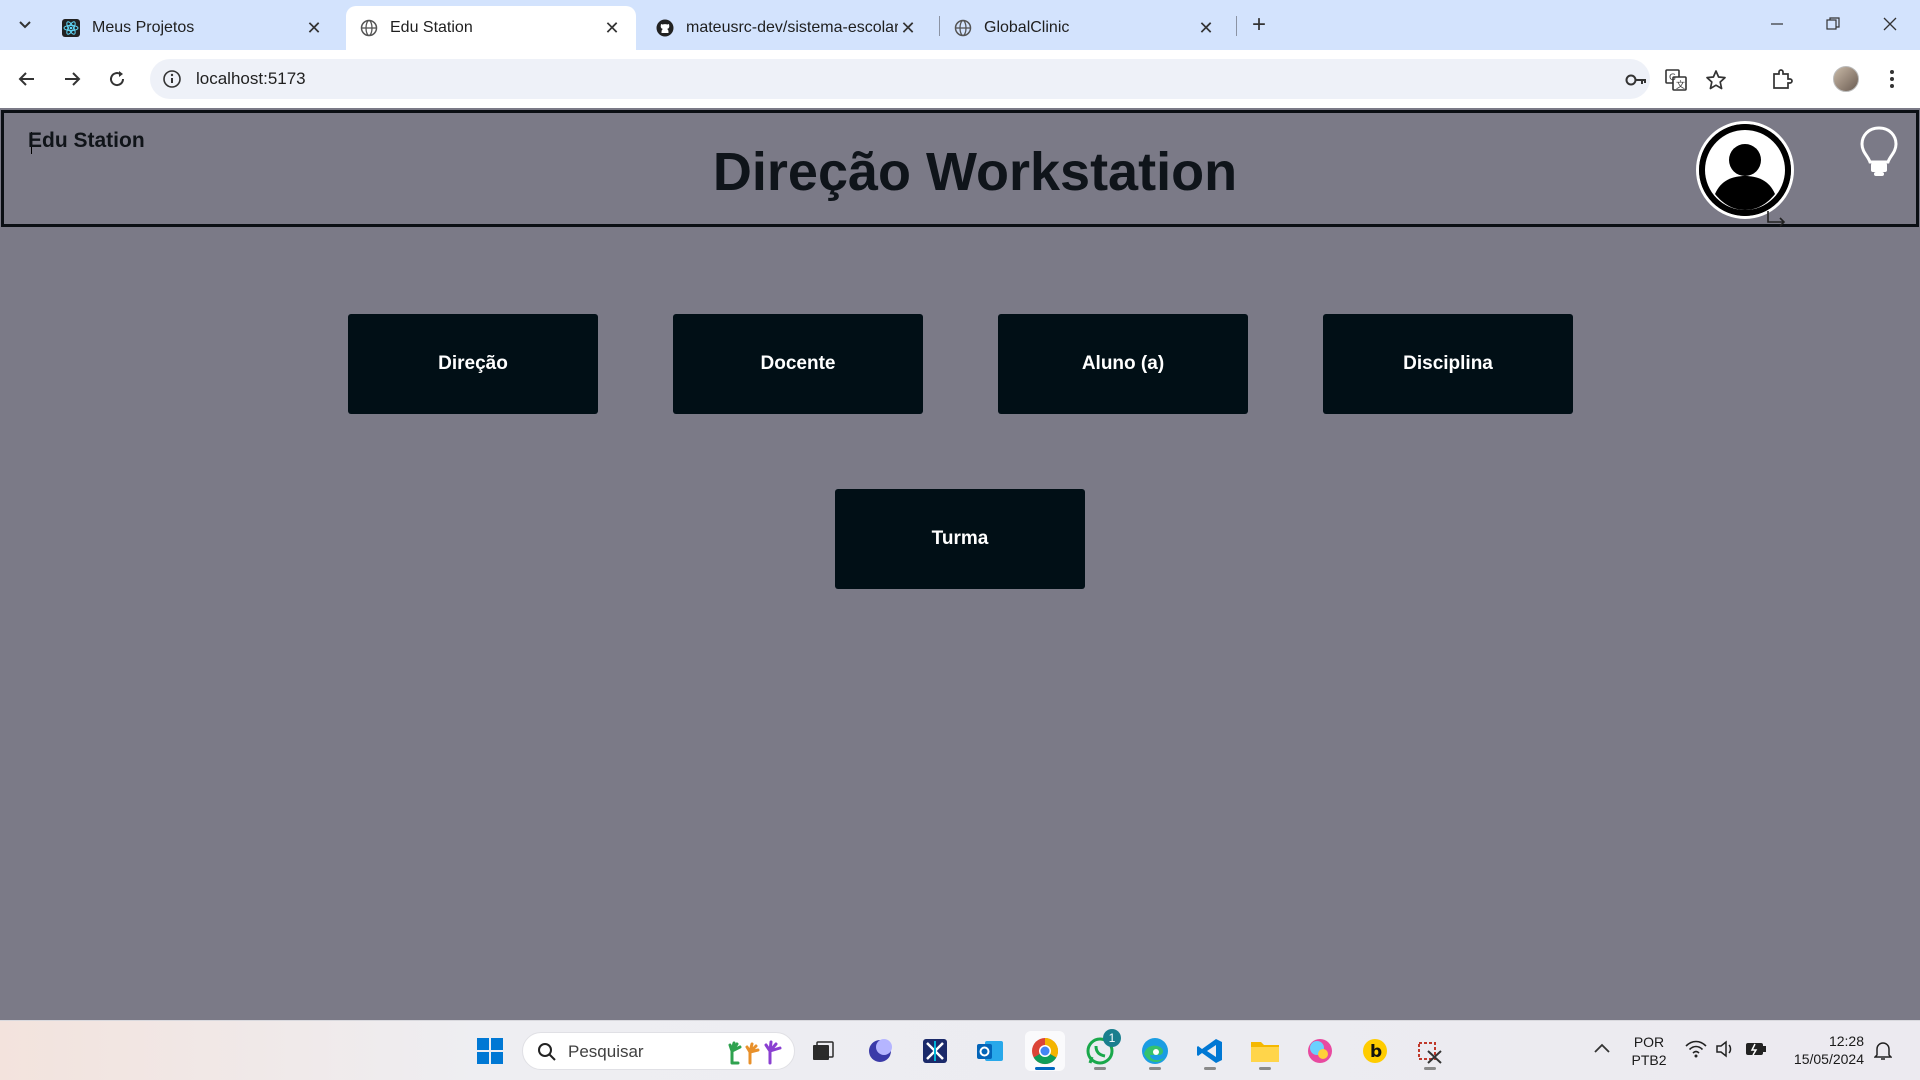  I want to click on app-header: Edu Station Direção Workstation, so click(960, 168).